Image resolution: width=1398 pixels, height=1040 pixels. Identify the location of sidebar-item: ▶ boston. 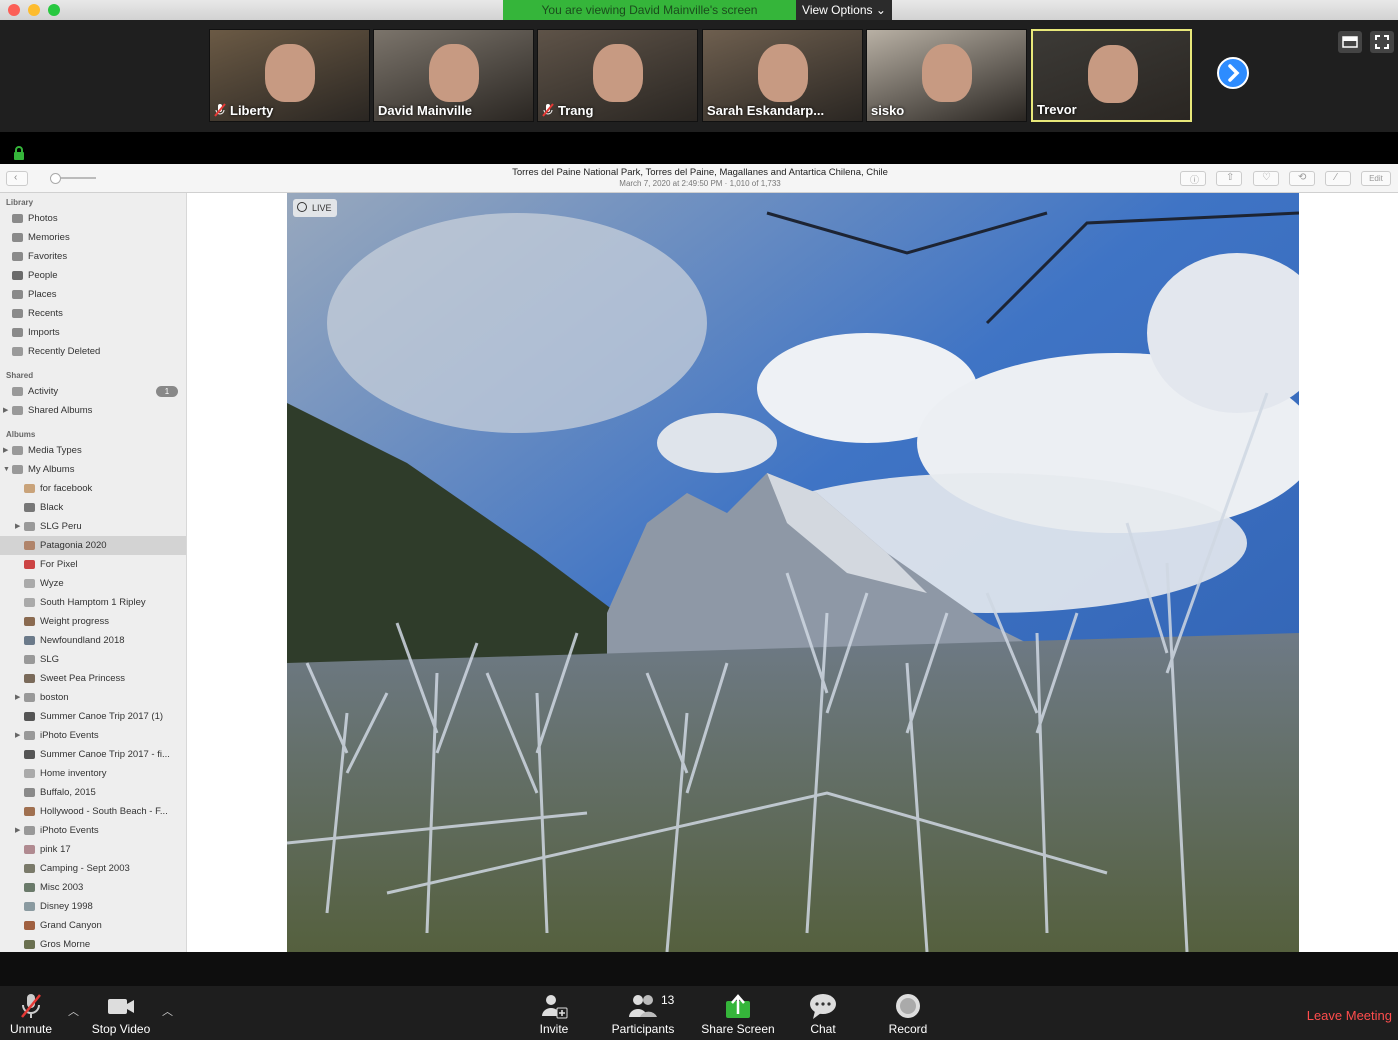
(93, 697).